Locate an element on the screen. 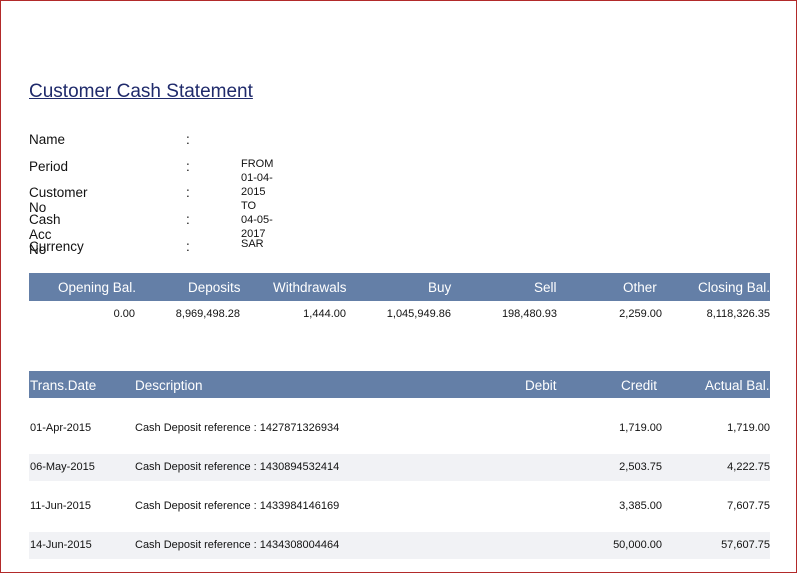 This screenshot has height=573, width=797. summary-value: 8,969,498.28 is located at coordinates (207, 314).